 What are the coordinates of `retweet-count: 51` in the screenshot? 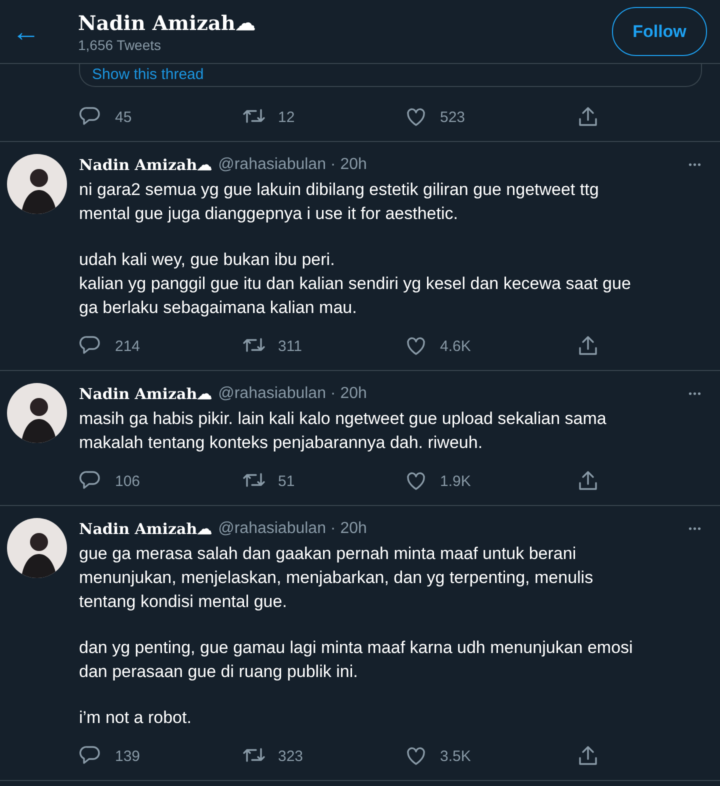 It's located at (286, 481).